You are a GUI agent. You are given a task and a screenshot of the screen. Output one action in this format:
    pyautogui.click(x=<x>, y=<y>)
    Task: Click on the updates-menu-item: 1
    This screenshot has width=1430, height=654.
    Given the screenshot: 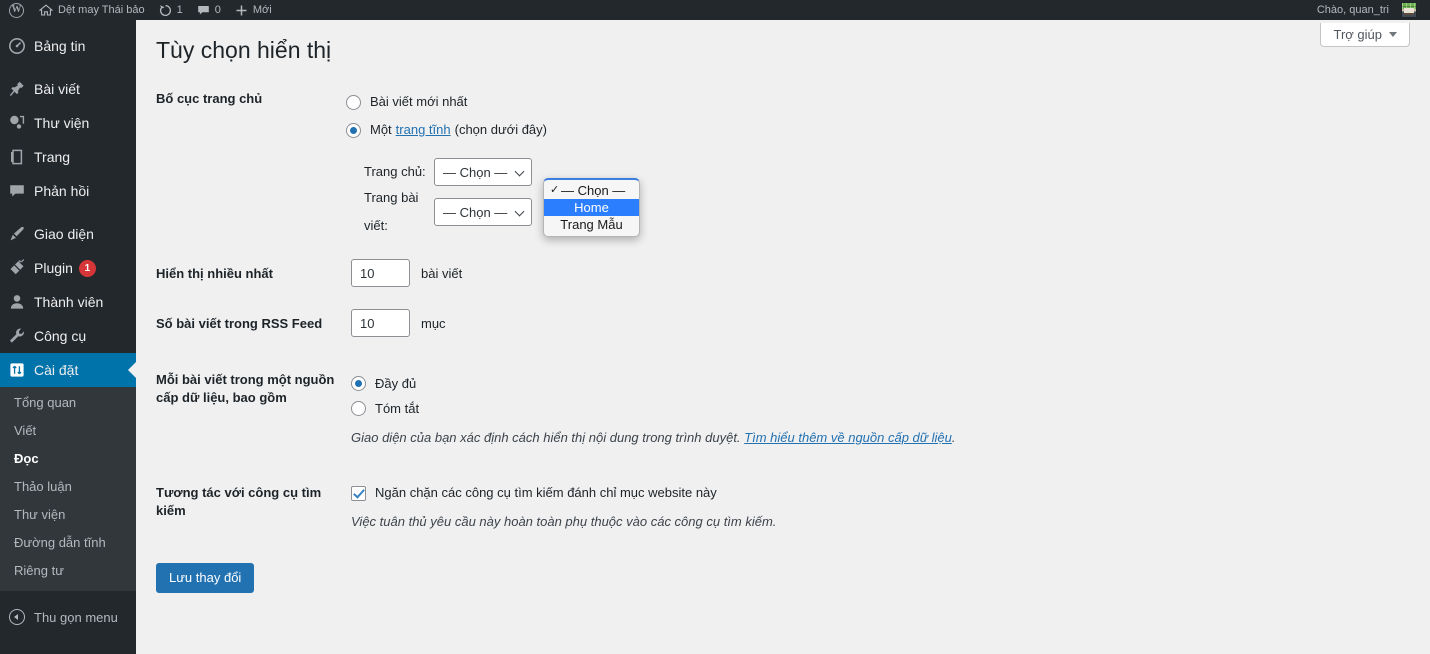 What is the action you would take?
    pyautogui.click(x=171, y=10)
    